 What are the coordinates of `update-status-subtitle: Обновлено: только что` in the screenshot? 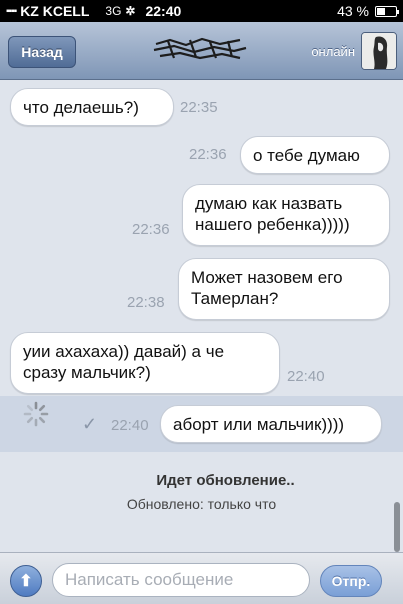 It's located at (201, 504).